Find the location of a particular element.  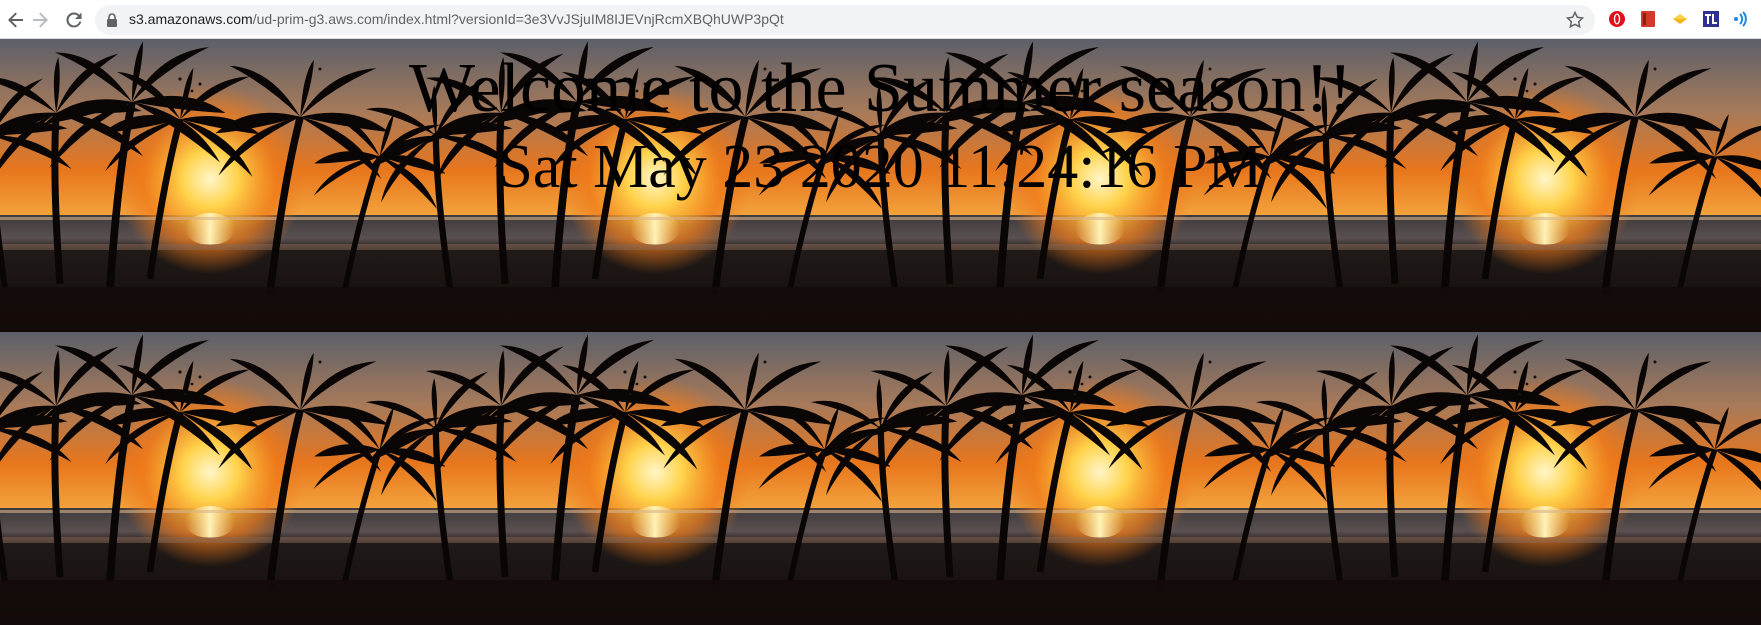

reload-icon is located at coordinates (74, 20).